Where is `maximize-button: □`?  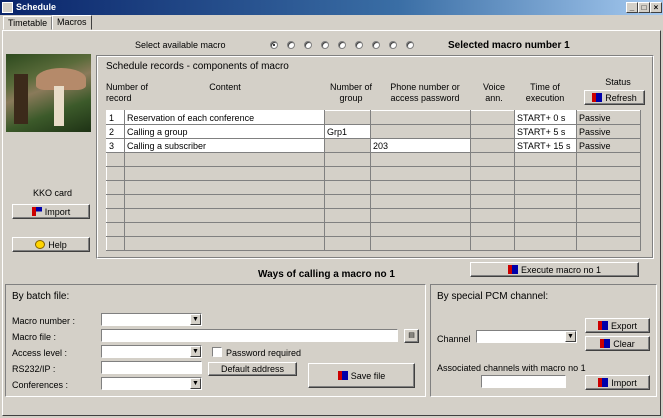 maximize-button: □ is located at coordinates (644, 7).